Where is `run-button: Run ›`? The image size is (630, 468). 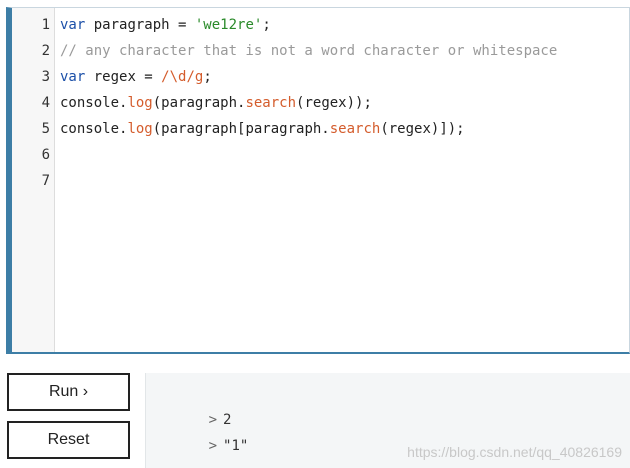 run-button: Run › is located at coordinates (68, 392).